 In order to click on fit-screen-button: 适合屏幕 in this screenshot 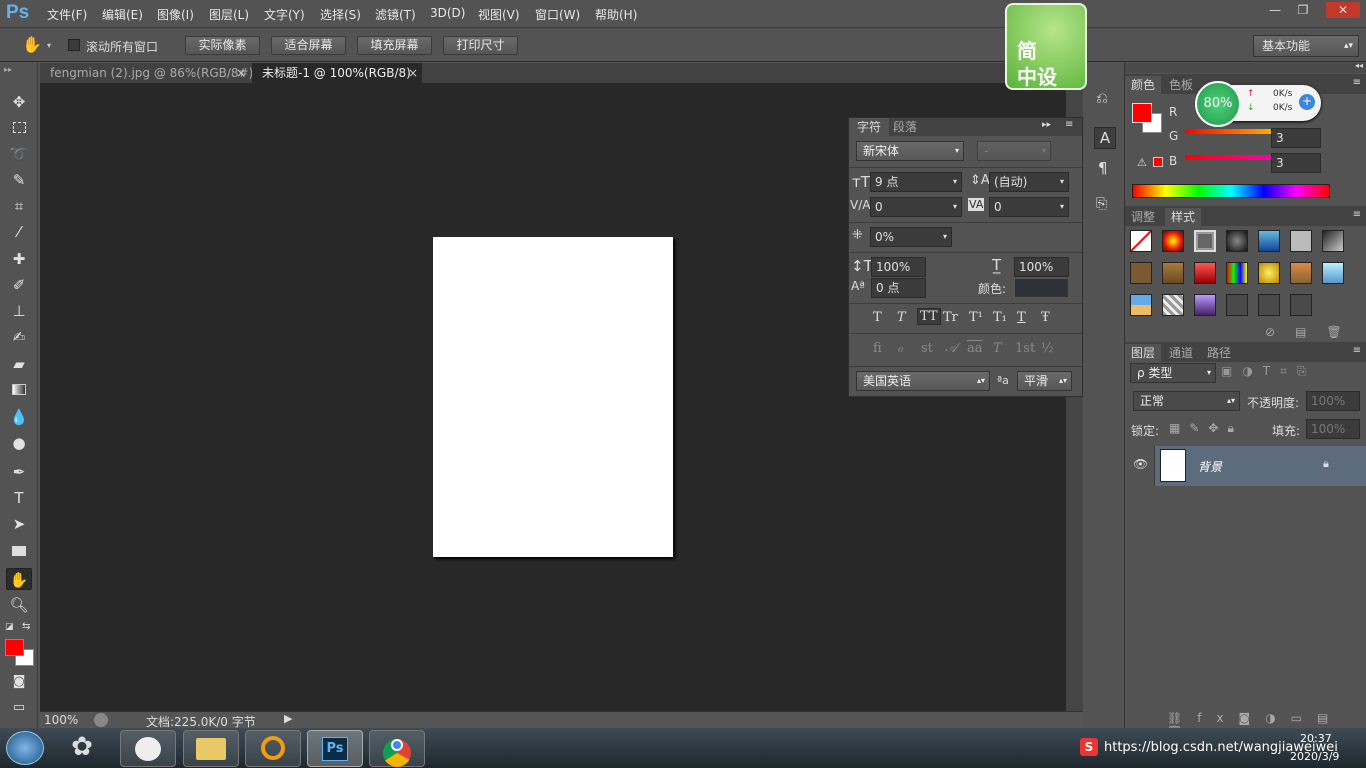, I will do `click(308, 45)`.